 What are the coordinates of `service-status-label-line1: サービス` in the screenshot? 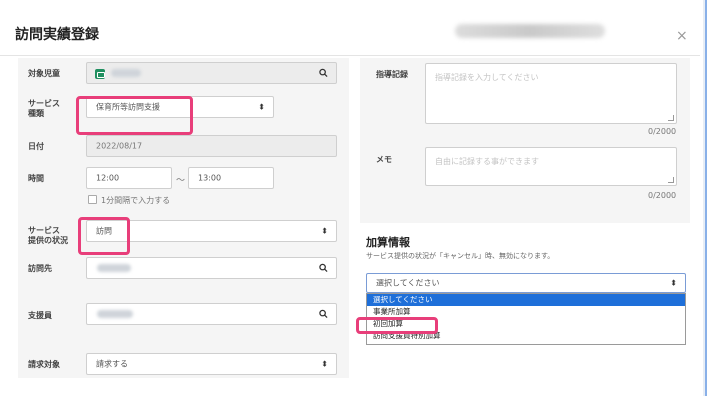 It's located at (44, 230).